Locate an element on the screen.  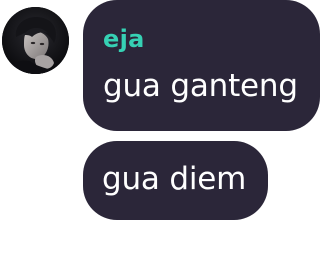
sender-name: eja is located at coordinates (124, 39).